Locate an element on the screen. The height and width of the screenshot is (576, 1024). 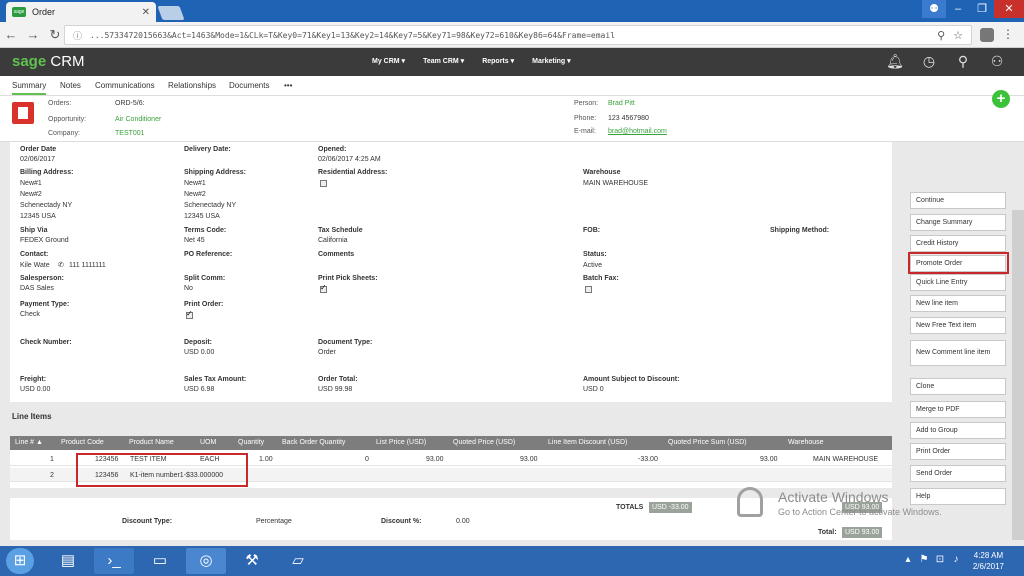
tray-flag-icon: ⚑ is located at coordinates (924, 559).